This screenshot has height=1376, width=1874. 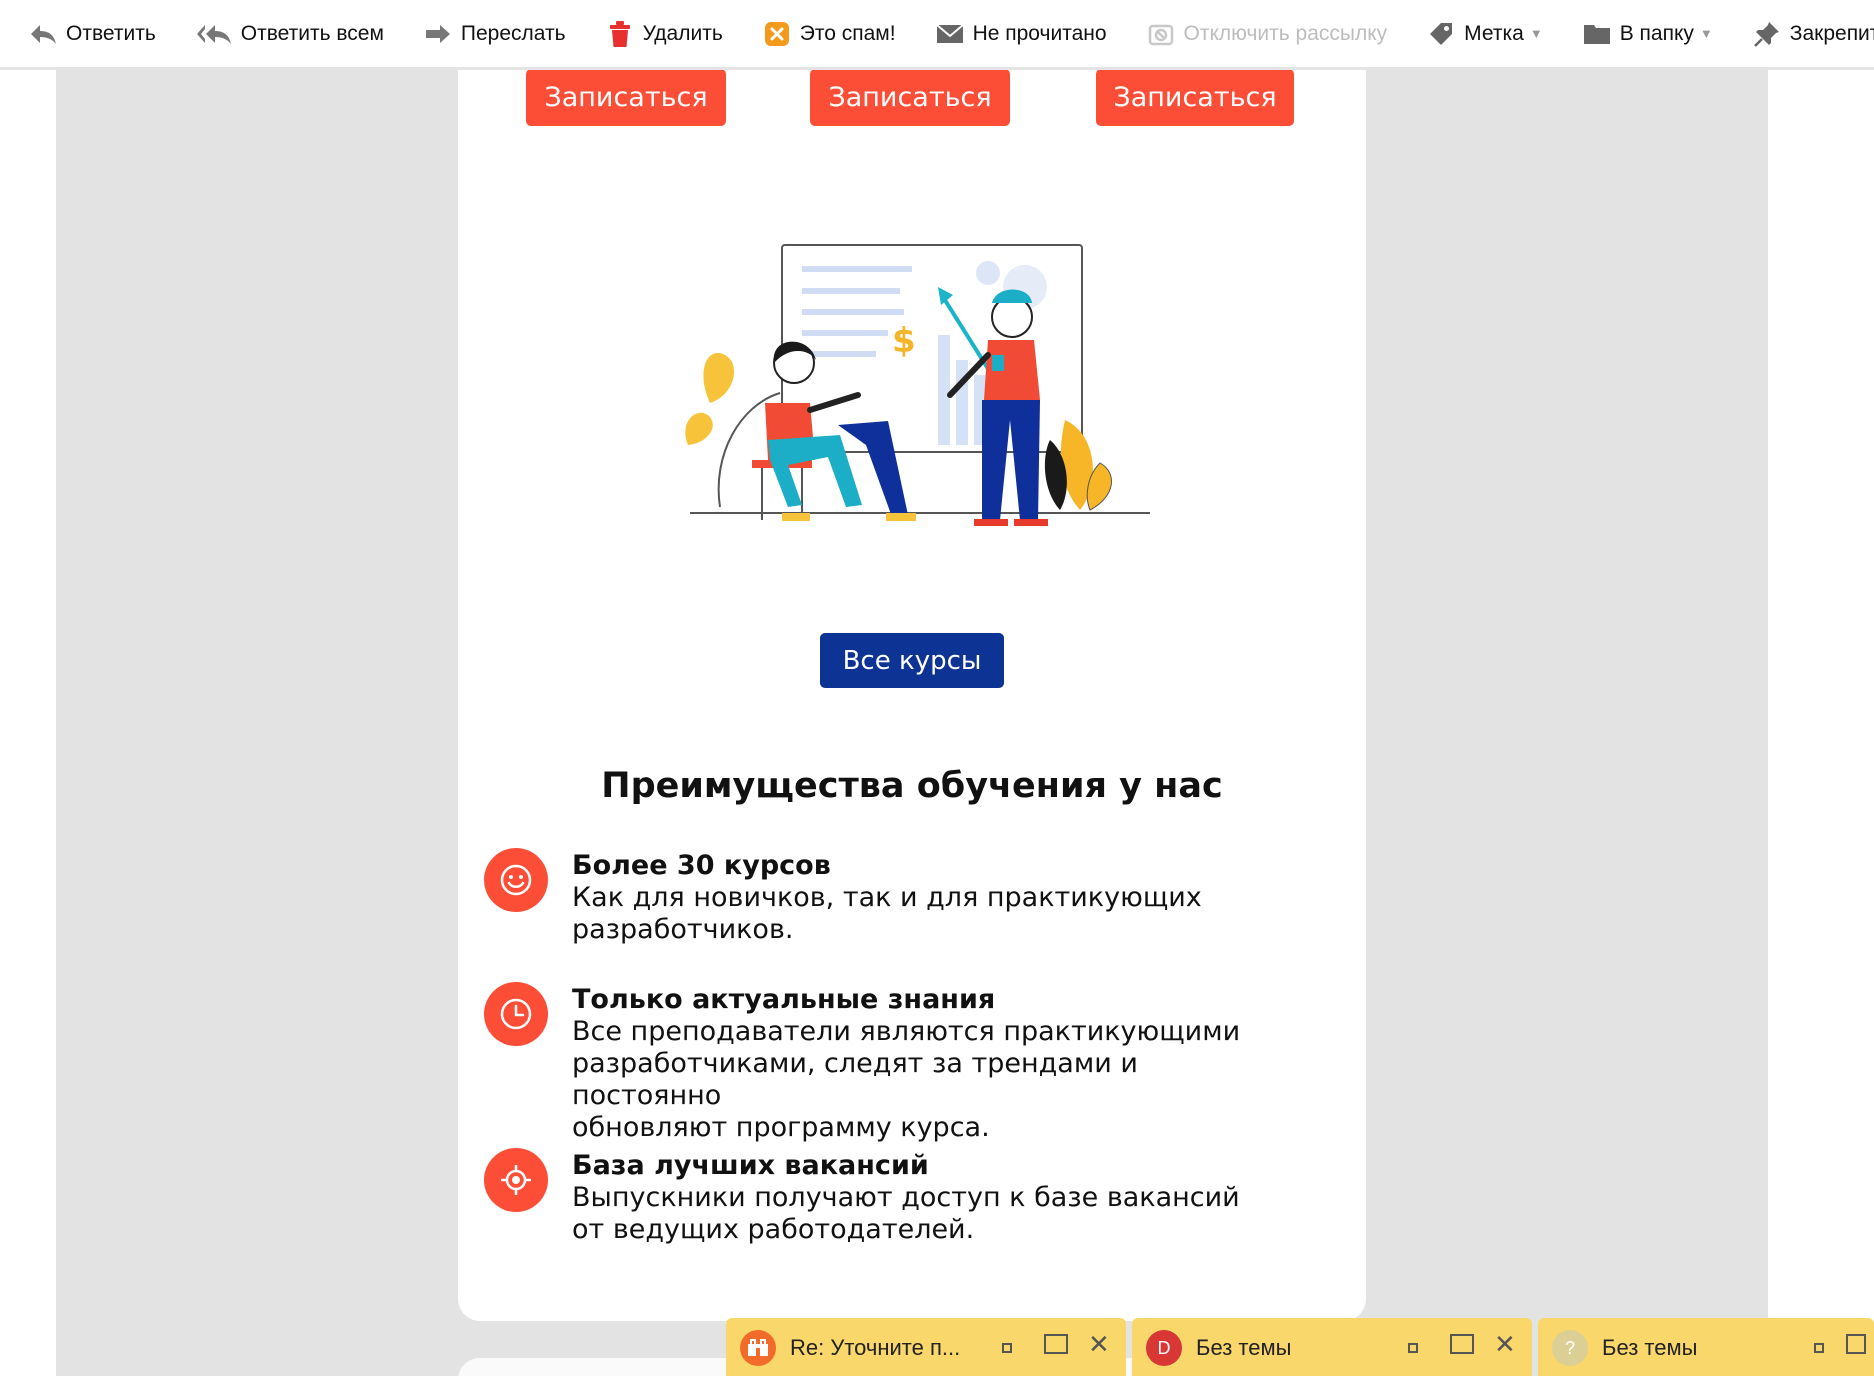 I want to click on unsubscribe-icon, so click(x=1161, y=34).